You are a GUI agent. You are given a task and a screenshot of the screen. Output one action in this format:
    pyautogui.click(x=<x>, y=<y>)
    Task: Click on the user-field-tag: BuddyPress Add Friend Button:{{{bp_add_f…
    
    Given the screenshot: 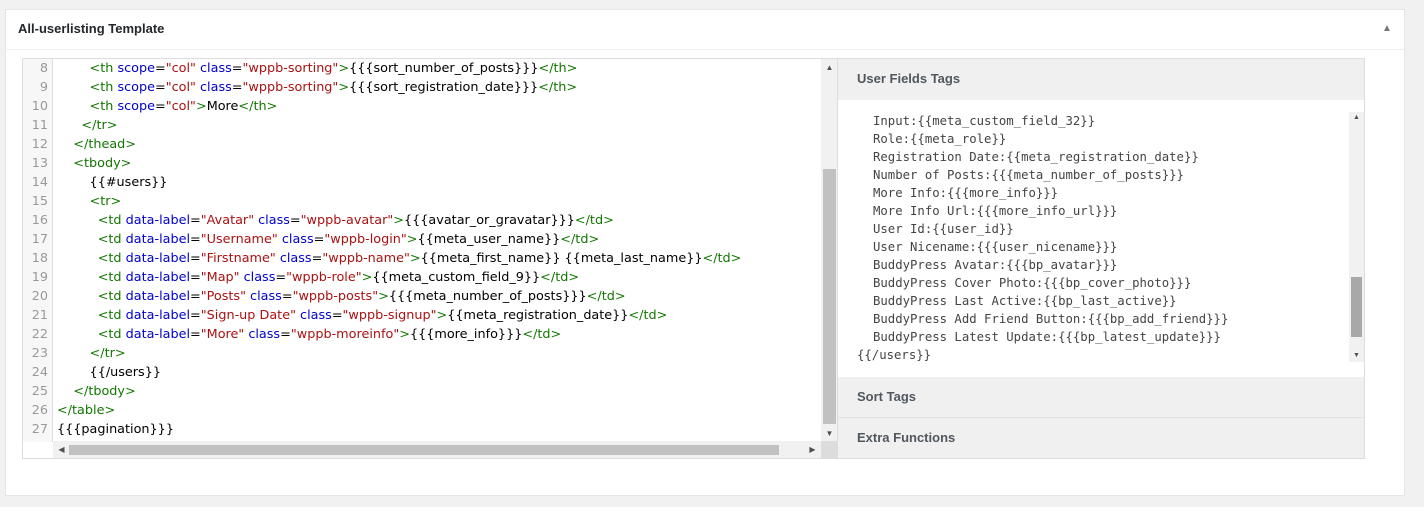 What is the action you would take?
    pyautogui.click(x=1051, y=319)
    